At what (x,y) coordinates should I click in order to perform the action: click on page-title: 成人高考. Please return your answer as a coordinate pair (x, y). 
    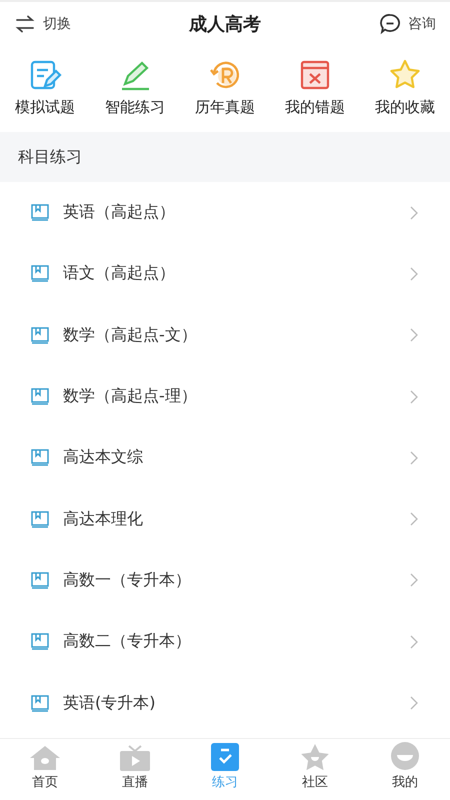
    Looking at the image, I should click on (225, 24).